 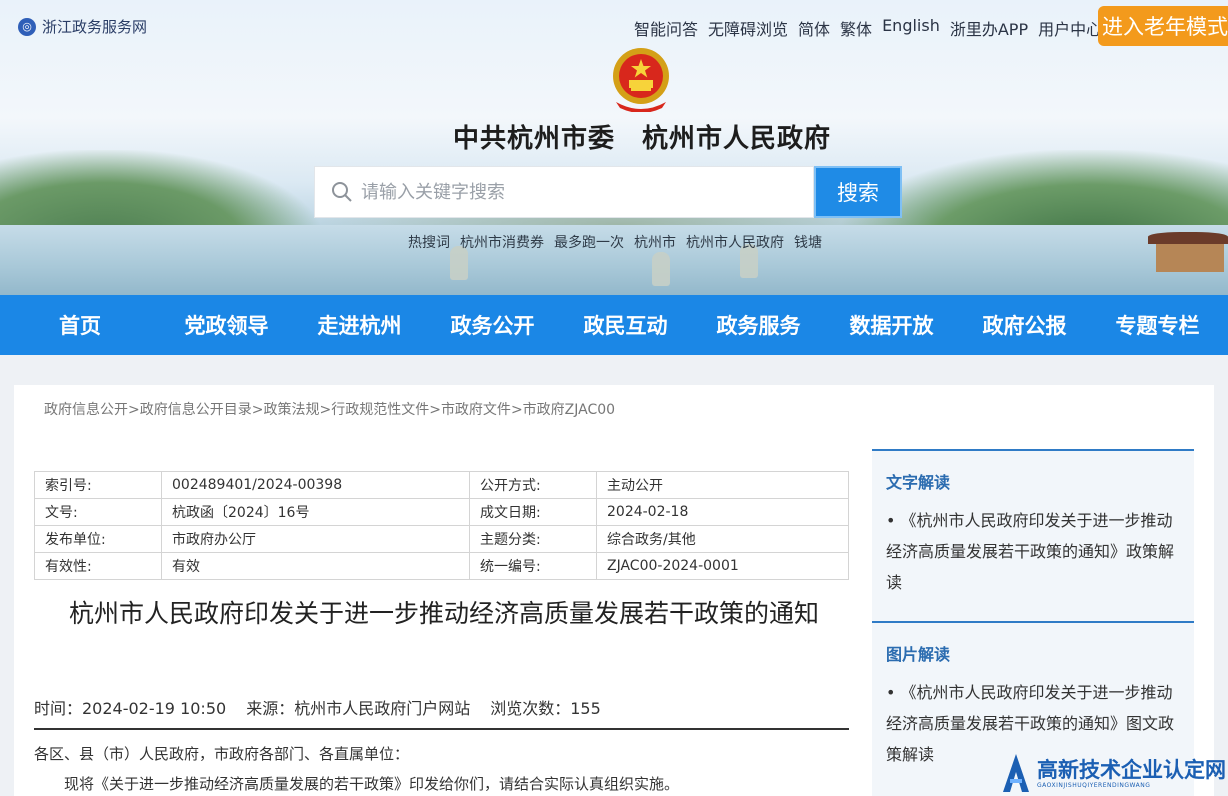 I want to click on watermark: 高新技术企业认定网 GAOXINJISHUQIYERENDINGWANG, so click(x=1112, y=773).